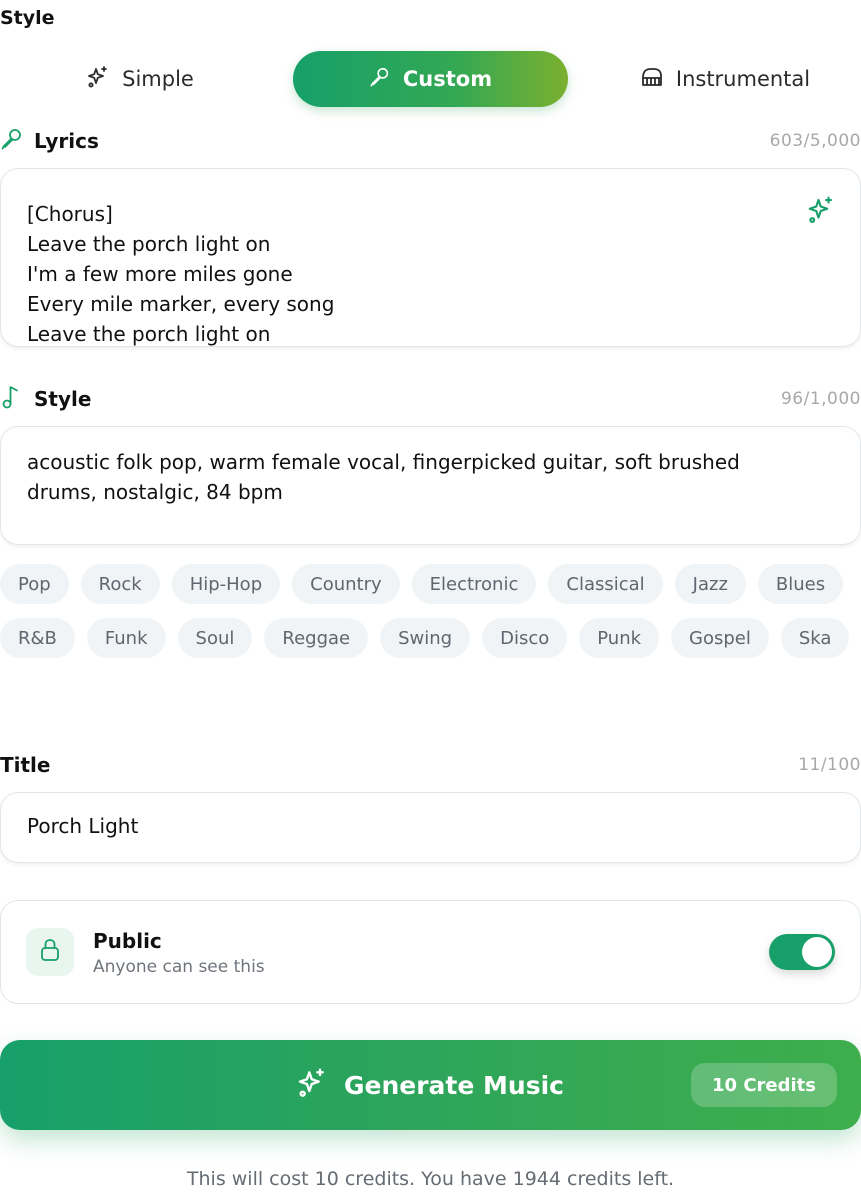 Image resolution: width=861 pixels, height=1198 pixels. What do you see at coordinates (63, 399) in the screenshot?
I see `style-label: Style` at bounding box center [63, 399].